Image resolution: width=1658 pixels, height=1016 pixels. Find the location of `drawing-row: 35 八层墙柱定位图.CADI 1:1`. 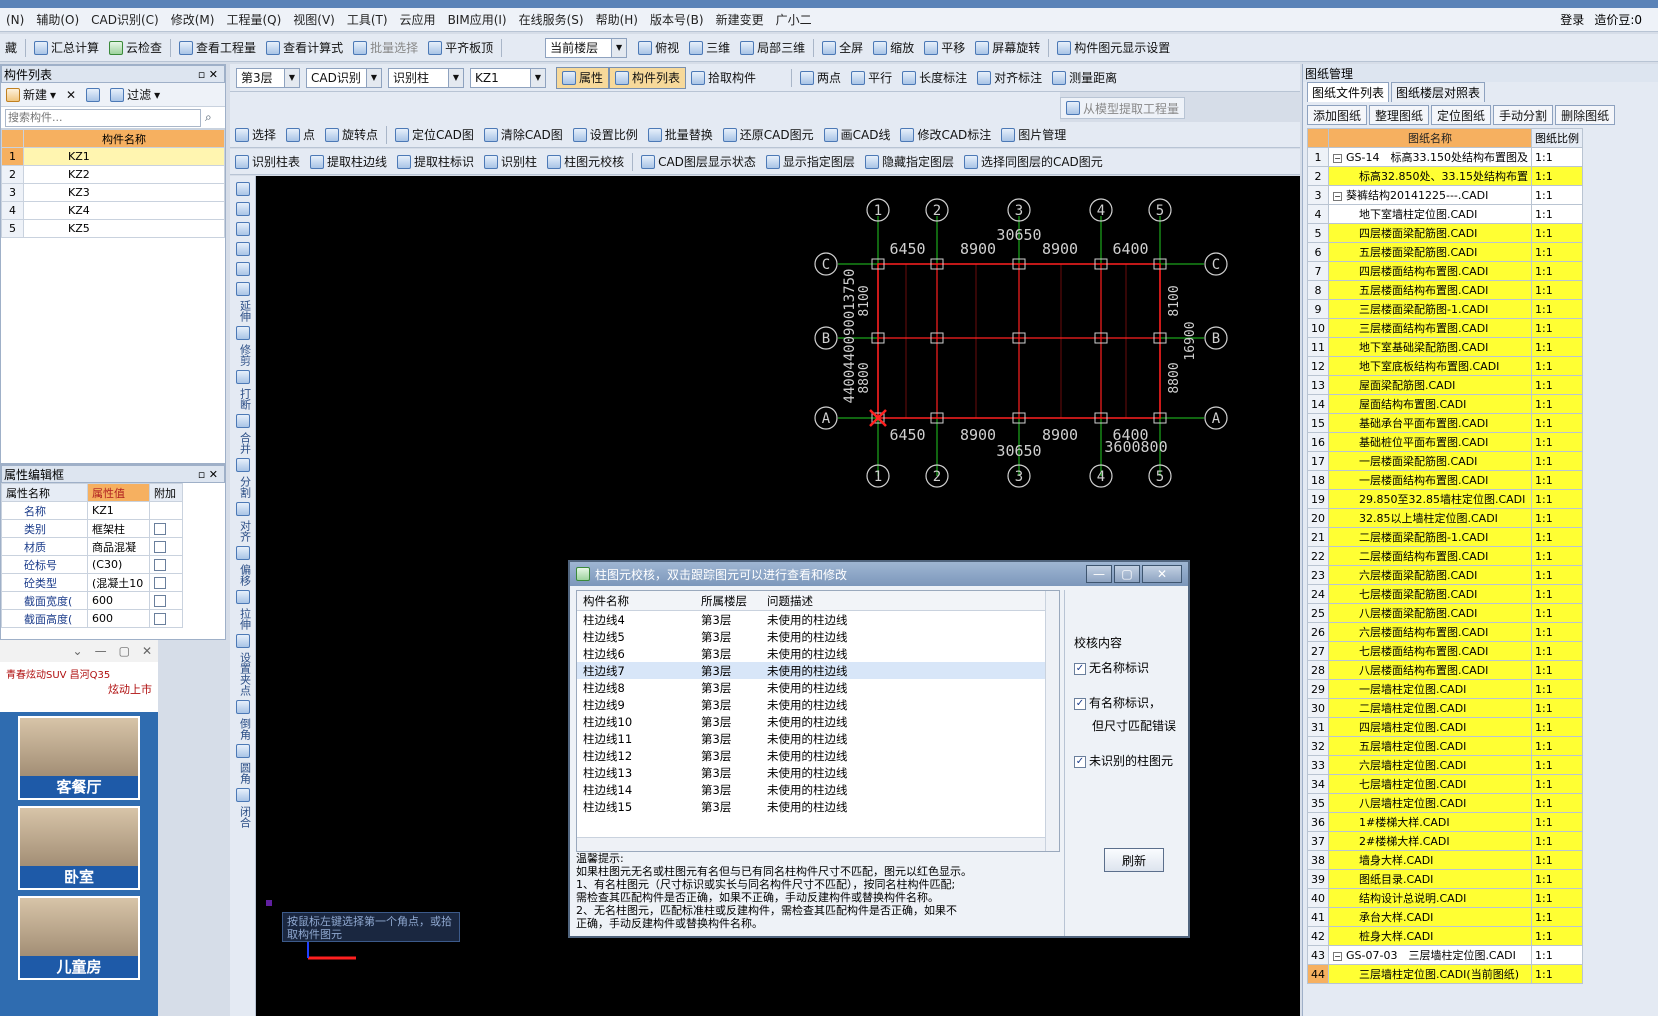

drawing-row: 35 八层墙柱定位图.CADI 1:1 is located at coordinates (1445, 803).